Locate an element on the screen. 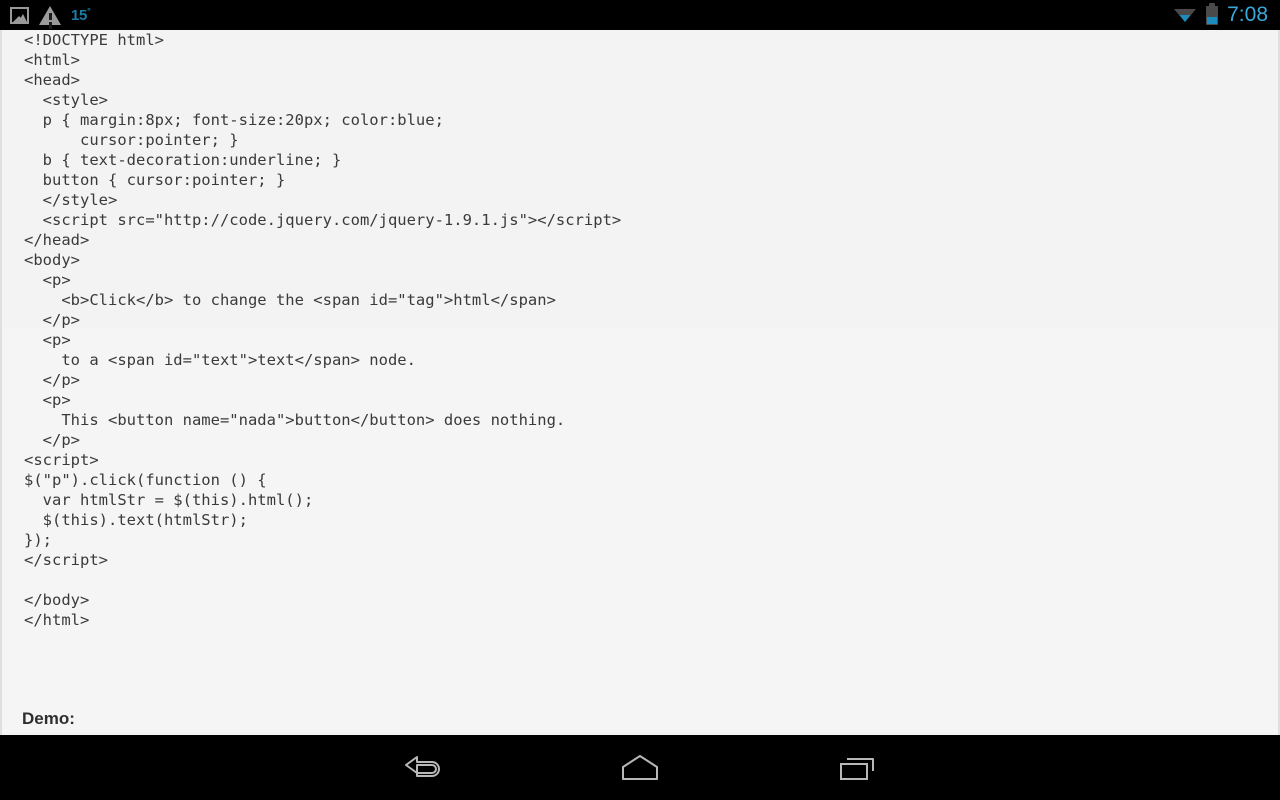 This screenshot has width=1280, height=800. nav-home-button is located at coordinates (640, 767).